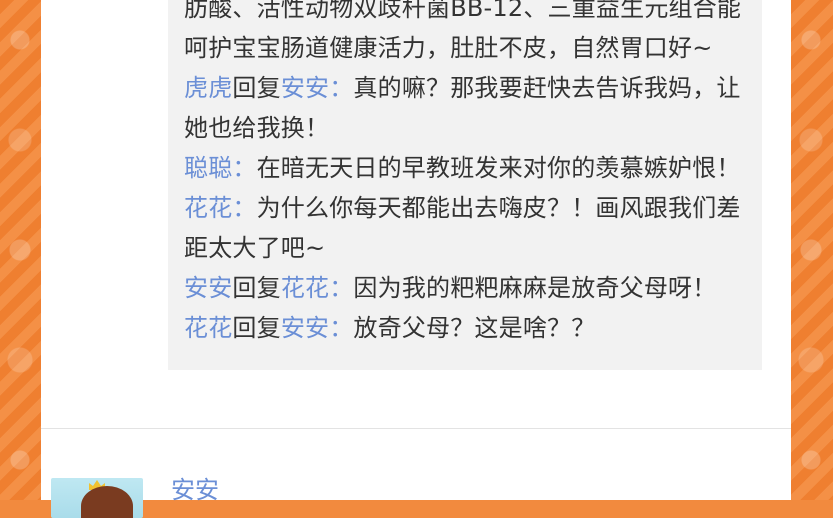  I want to click on right-pattern-border, so click(812, 250).